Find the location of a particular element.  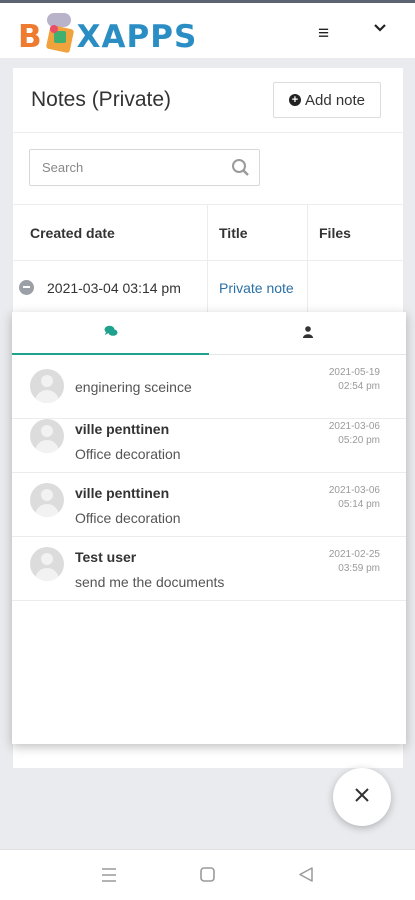

search-input is located at coordinates (125, 167).